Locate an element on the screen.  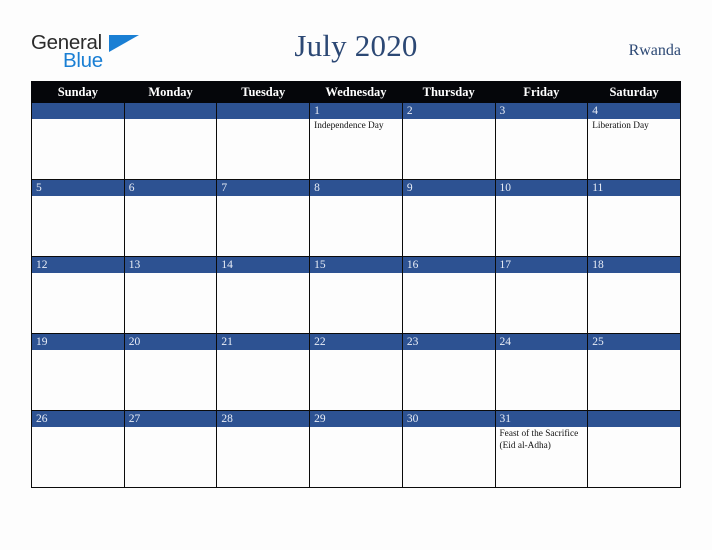
day-cell-content: 28 is located at coordinates (263, 449).